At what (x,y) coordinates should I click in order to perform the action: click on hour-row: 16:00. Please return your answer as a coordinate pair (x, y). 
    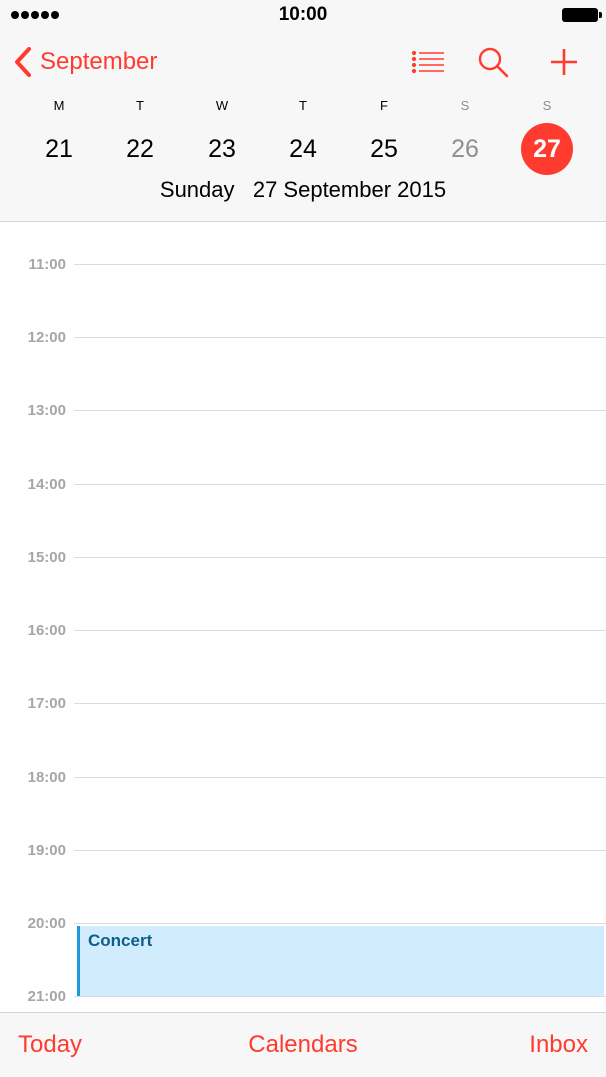
    Looking at the image, I should click on (303, 631).